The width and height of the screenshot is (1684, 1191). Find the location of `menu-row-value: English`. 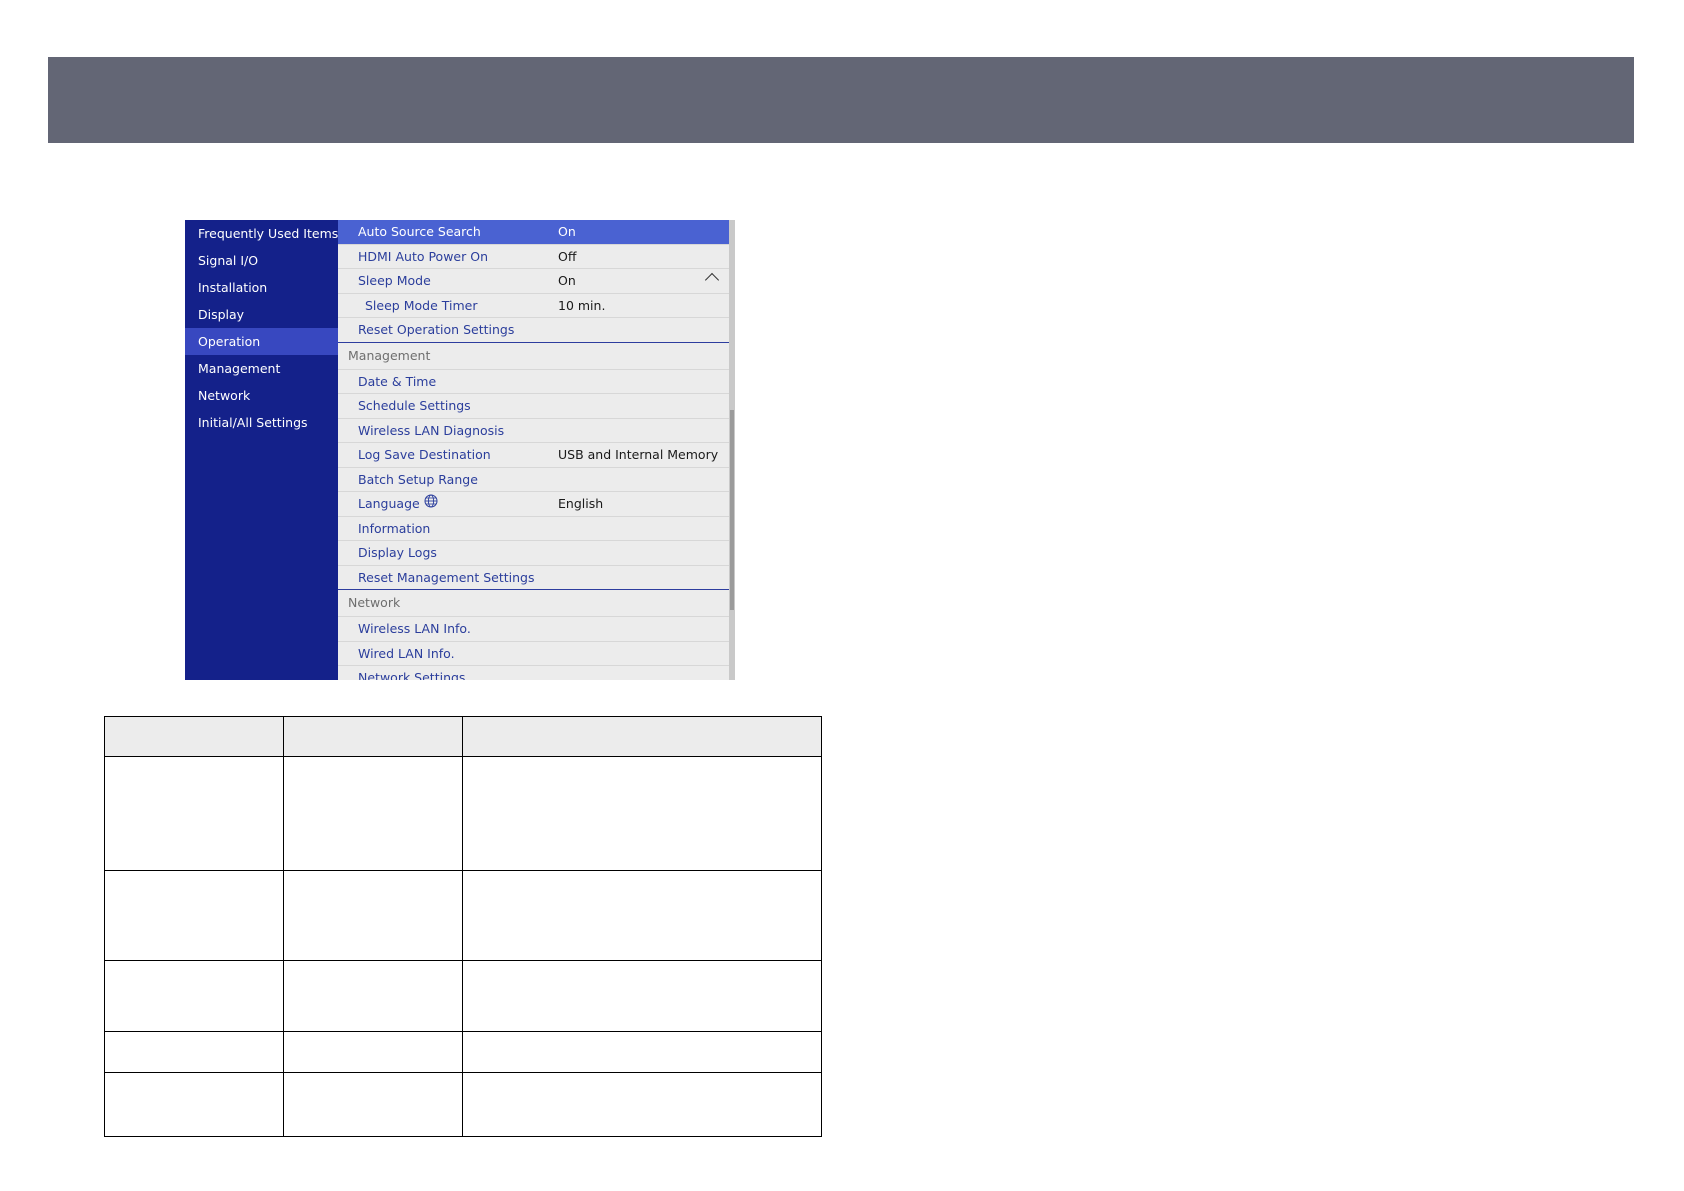

menu-row-value: English is located at coordinates (581, 503).